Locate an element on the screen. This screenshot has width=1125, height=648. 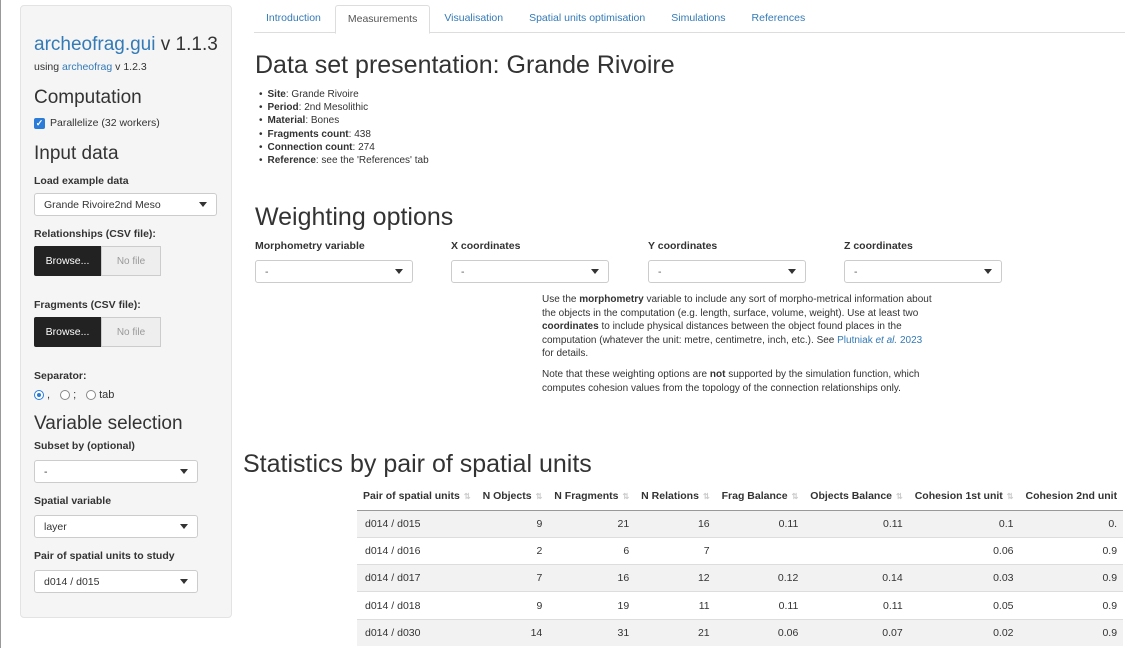
load-example-label: Load example data is located at coordinates (81, 181).